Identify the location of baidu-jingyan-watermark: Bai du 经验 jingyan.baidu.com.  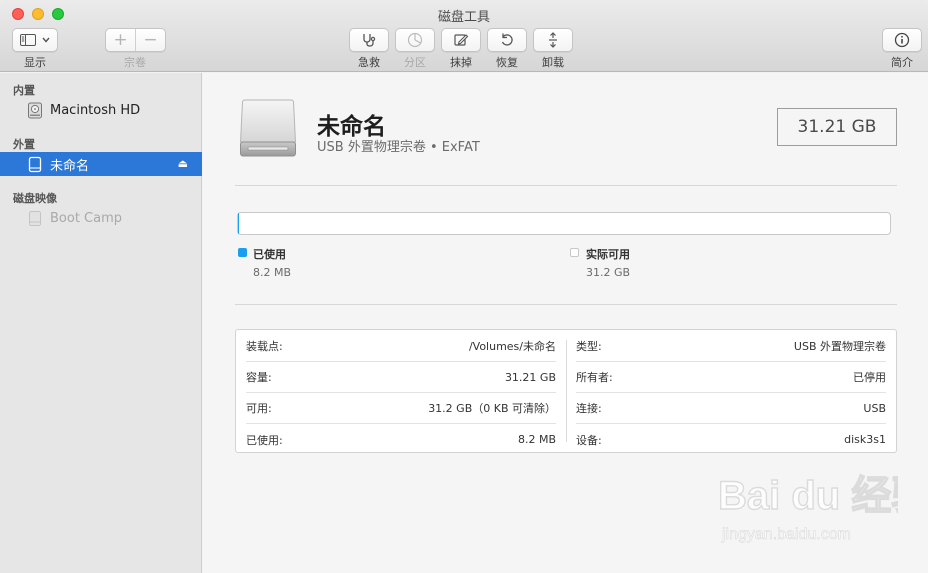
(822, 511).